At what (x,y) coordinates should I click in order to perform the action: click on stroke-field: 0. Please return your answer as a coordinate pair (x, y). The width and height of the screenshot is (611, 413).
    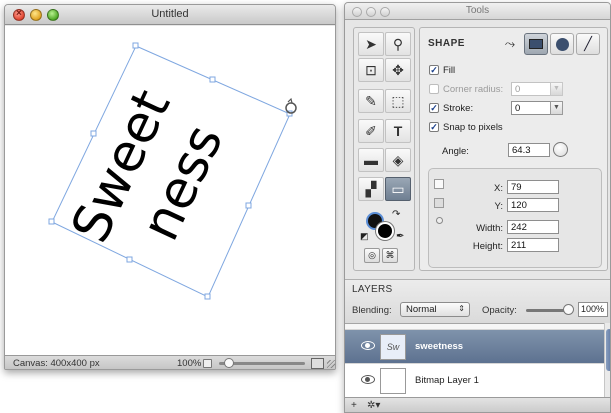
    Looking at the image, I should click on (531, 108).